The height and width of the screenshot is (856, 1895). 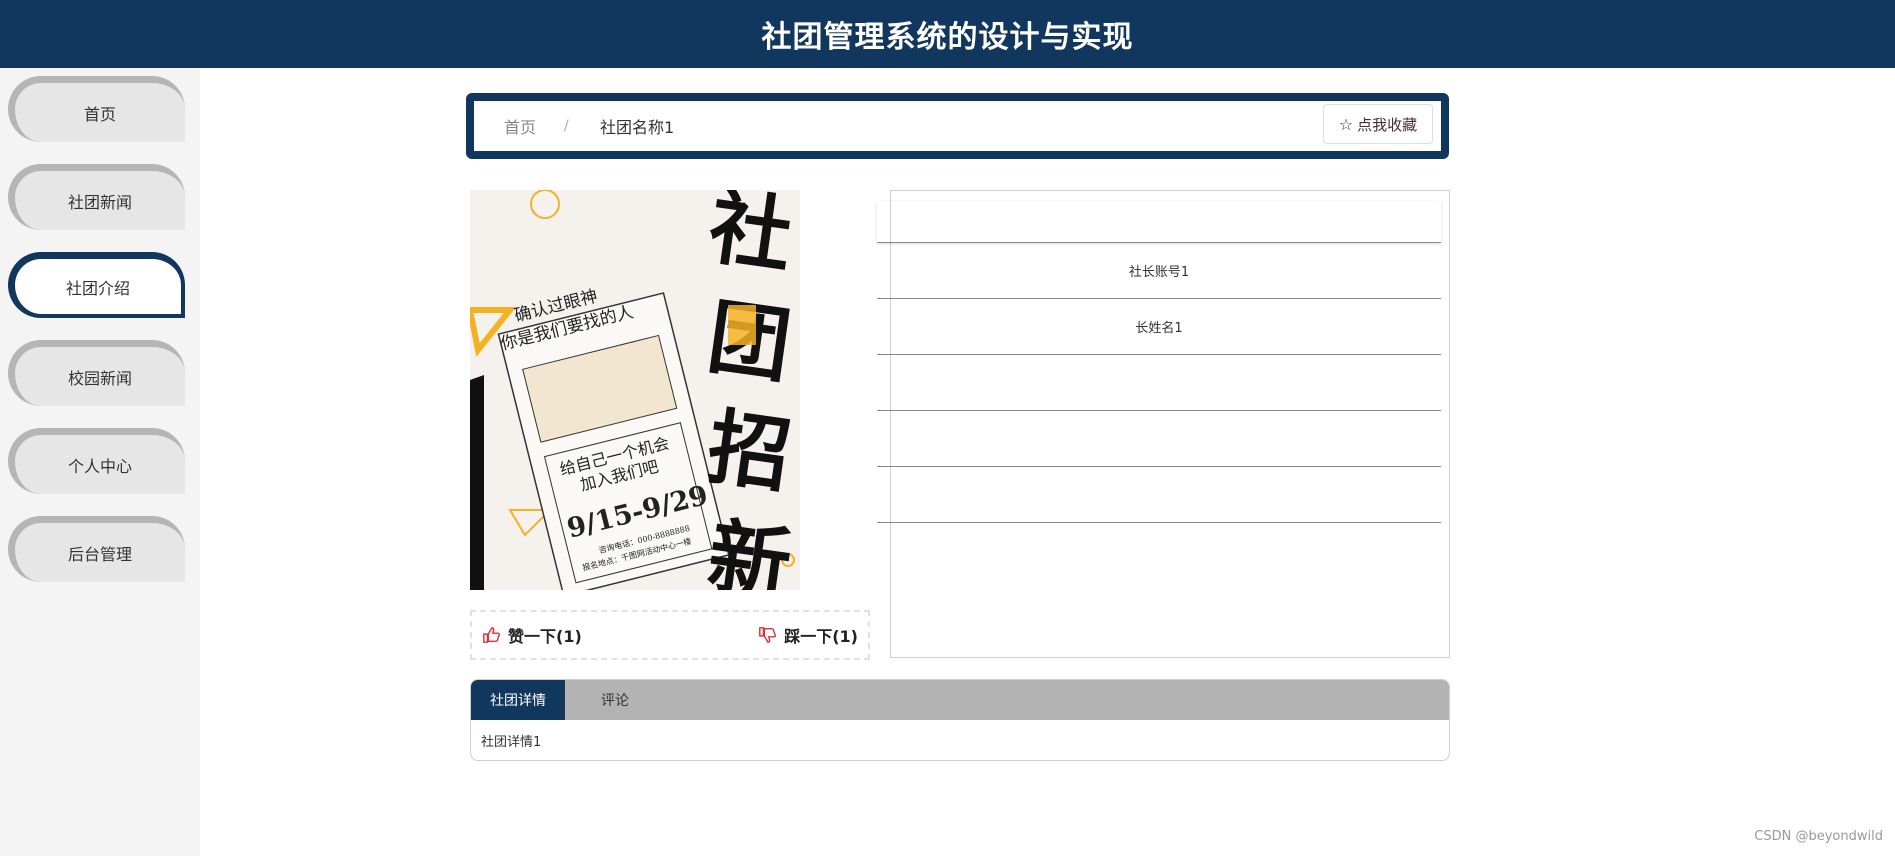 What do you see at coordinates (99, 114) in the screenshot?
I see `nav-item-label: 首页` at bounding box center [99, 114].